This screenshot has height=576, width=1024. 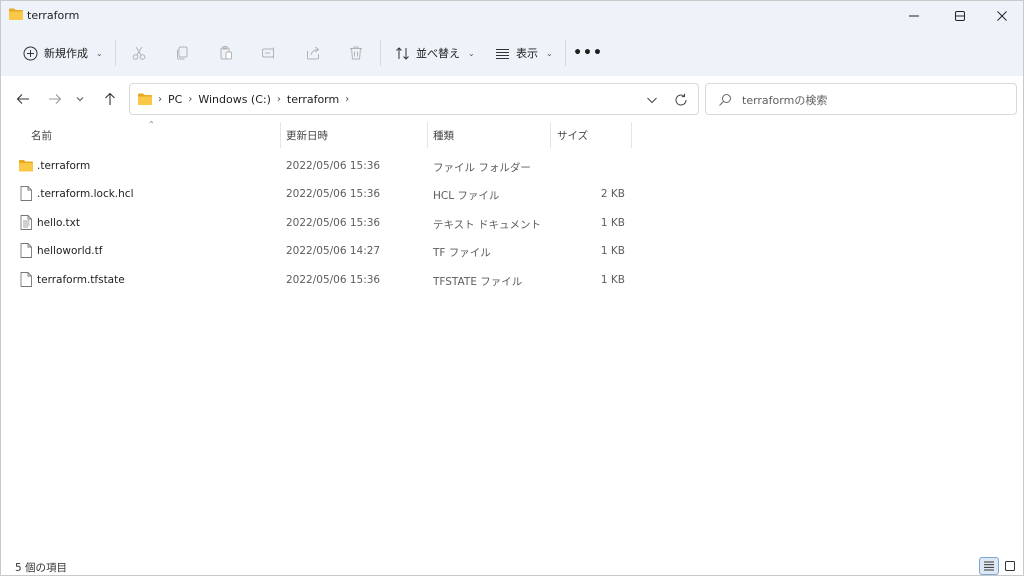 What do you see at coordinates (402, 53) in the screenshot?
I see `sort-icon` at bounding box center [402, 53].